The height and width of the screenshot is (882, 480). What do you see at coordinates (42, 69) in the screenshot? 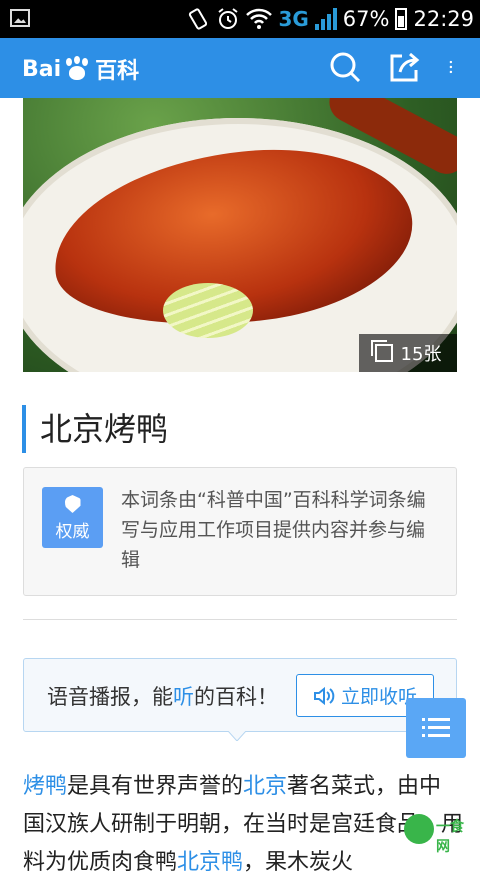
I see `logo-text-left: Bai` at bounding box center [42, 69].